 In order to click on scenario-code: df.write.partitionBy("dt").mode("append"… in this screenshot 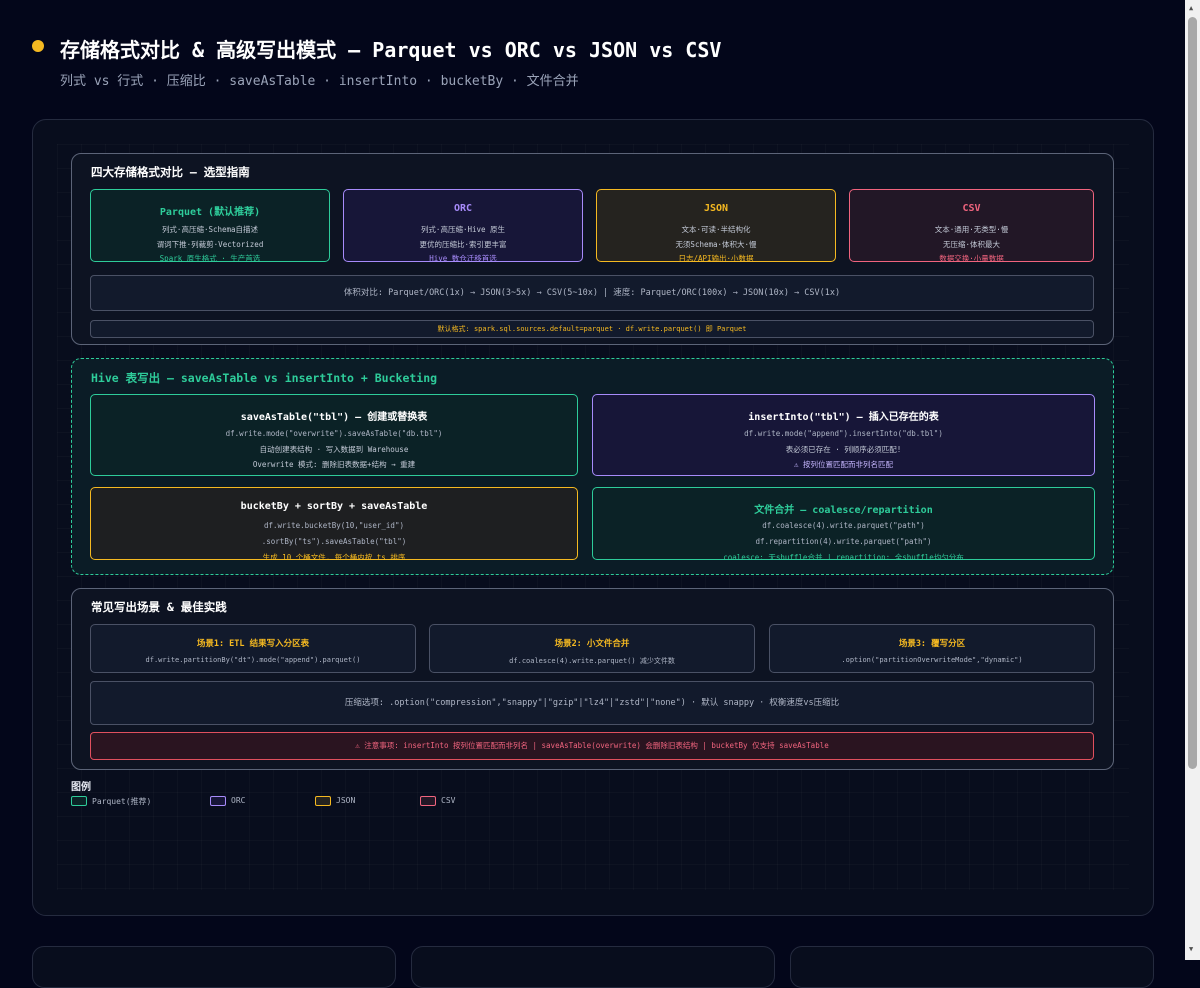, I will do `click(253, 660)`.